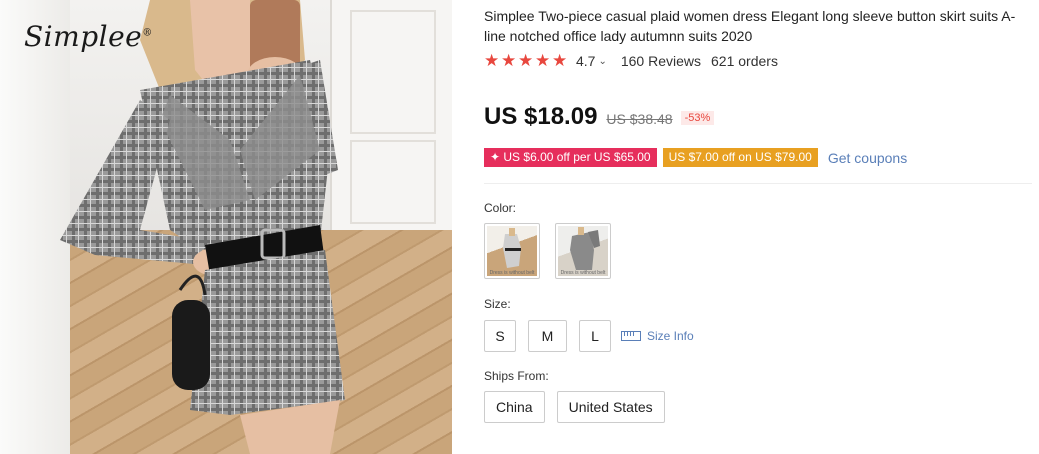 The height and width of the screenshot is (454, 1039). What do you see at coordinates (83, 36) in the screenshot?
I see `brand-logo-text: Simplee` at bounding box center [83, 36].